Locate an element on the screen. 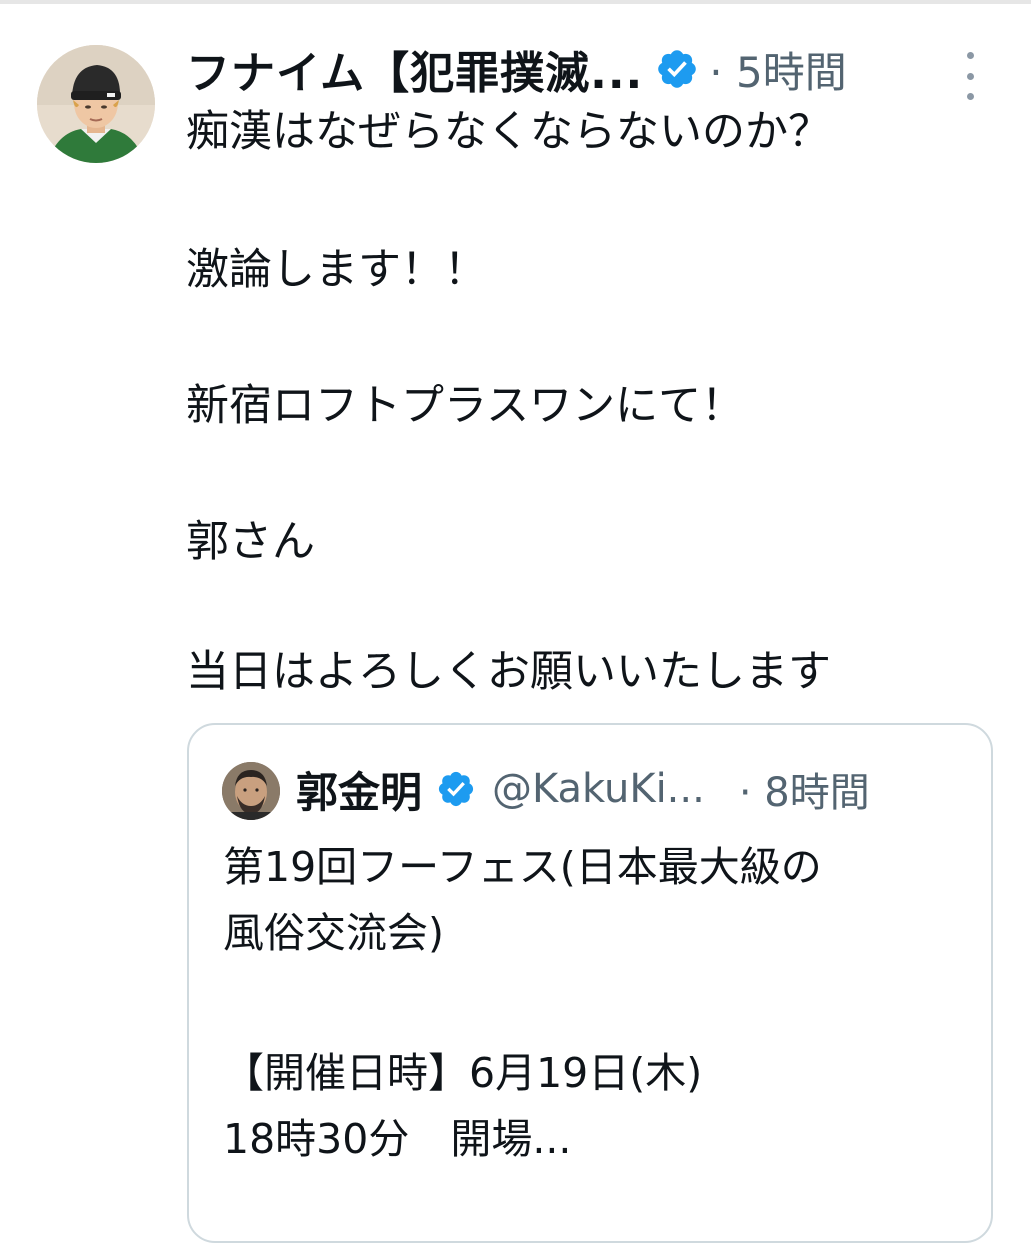 The width and height of the screenshot is (1031, 1243). quoted-tweet-text-line: 風俗交流会) is located at coordinates (333, 933).